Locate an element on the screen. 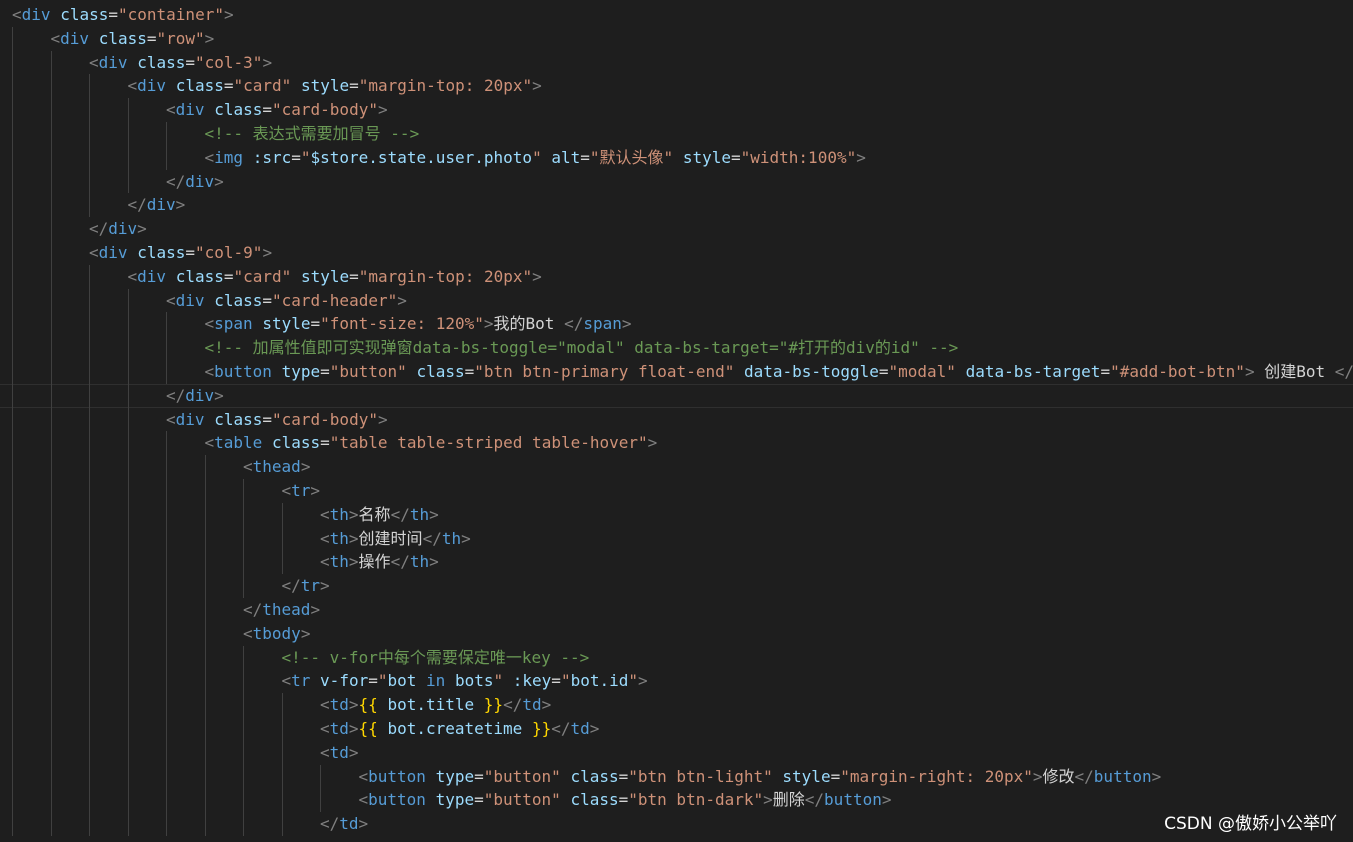  code-line: <th>创建时间</th> is located at coordinates (676, 538).